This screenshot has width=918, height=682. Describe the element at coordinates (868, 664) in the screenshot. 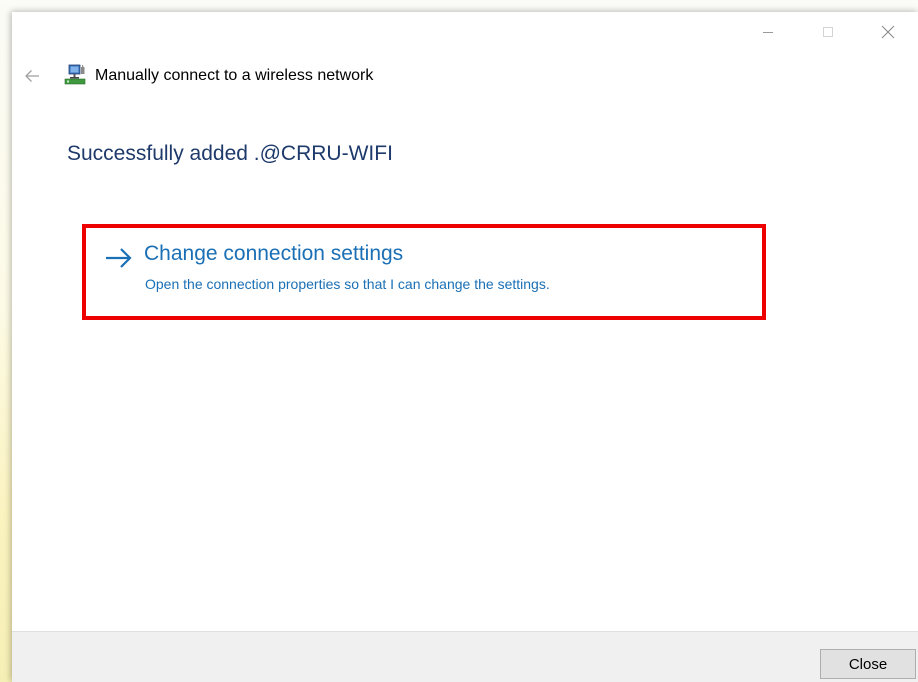

I see `close-button: Close` at that location.